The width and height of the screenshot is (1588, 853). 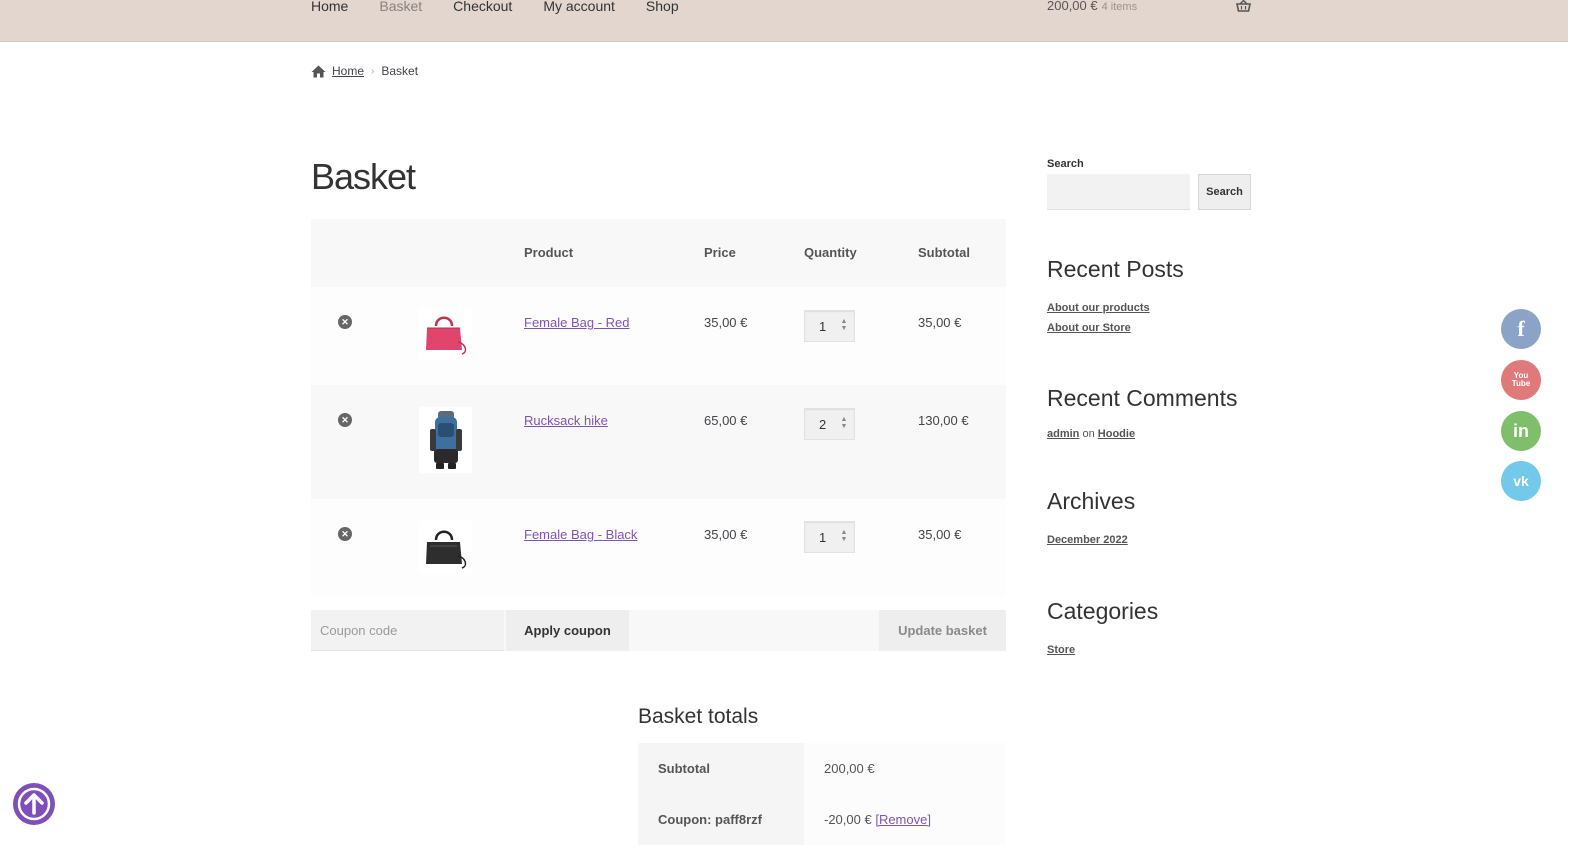 What do you see at coordinates (318, 71) in the screenshot?
I see `home-icon` at bounding box center [318, 71].